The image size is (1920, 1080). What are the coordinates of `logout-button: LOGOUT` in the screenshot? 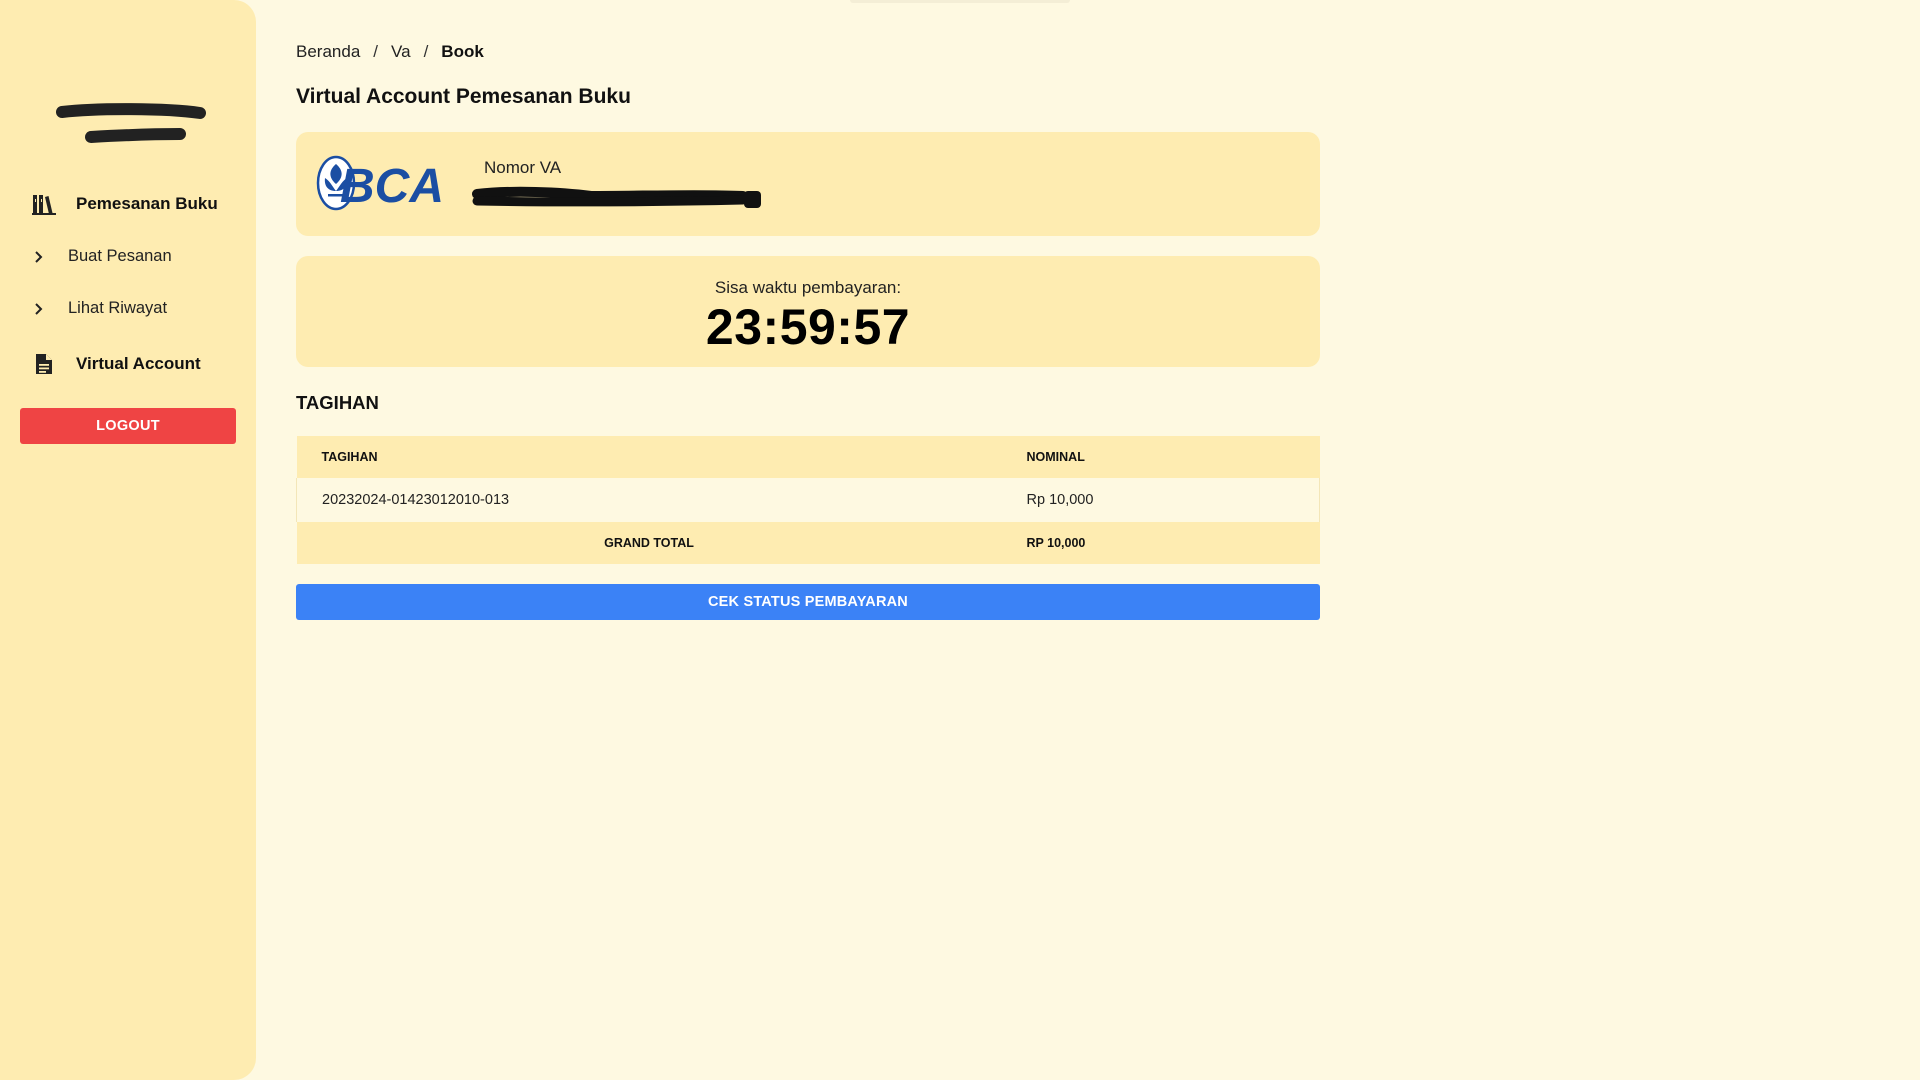 It's located at (128, 426).